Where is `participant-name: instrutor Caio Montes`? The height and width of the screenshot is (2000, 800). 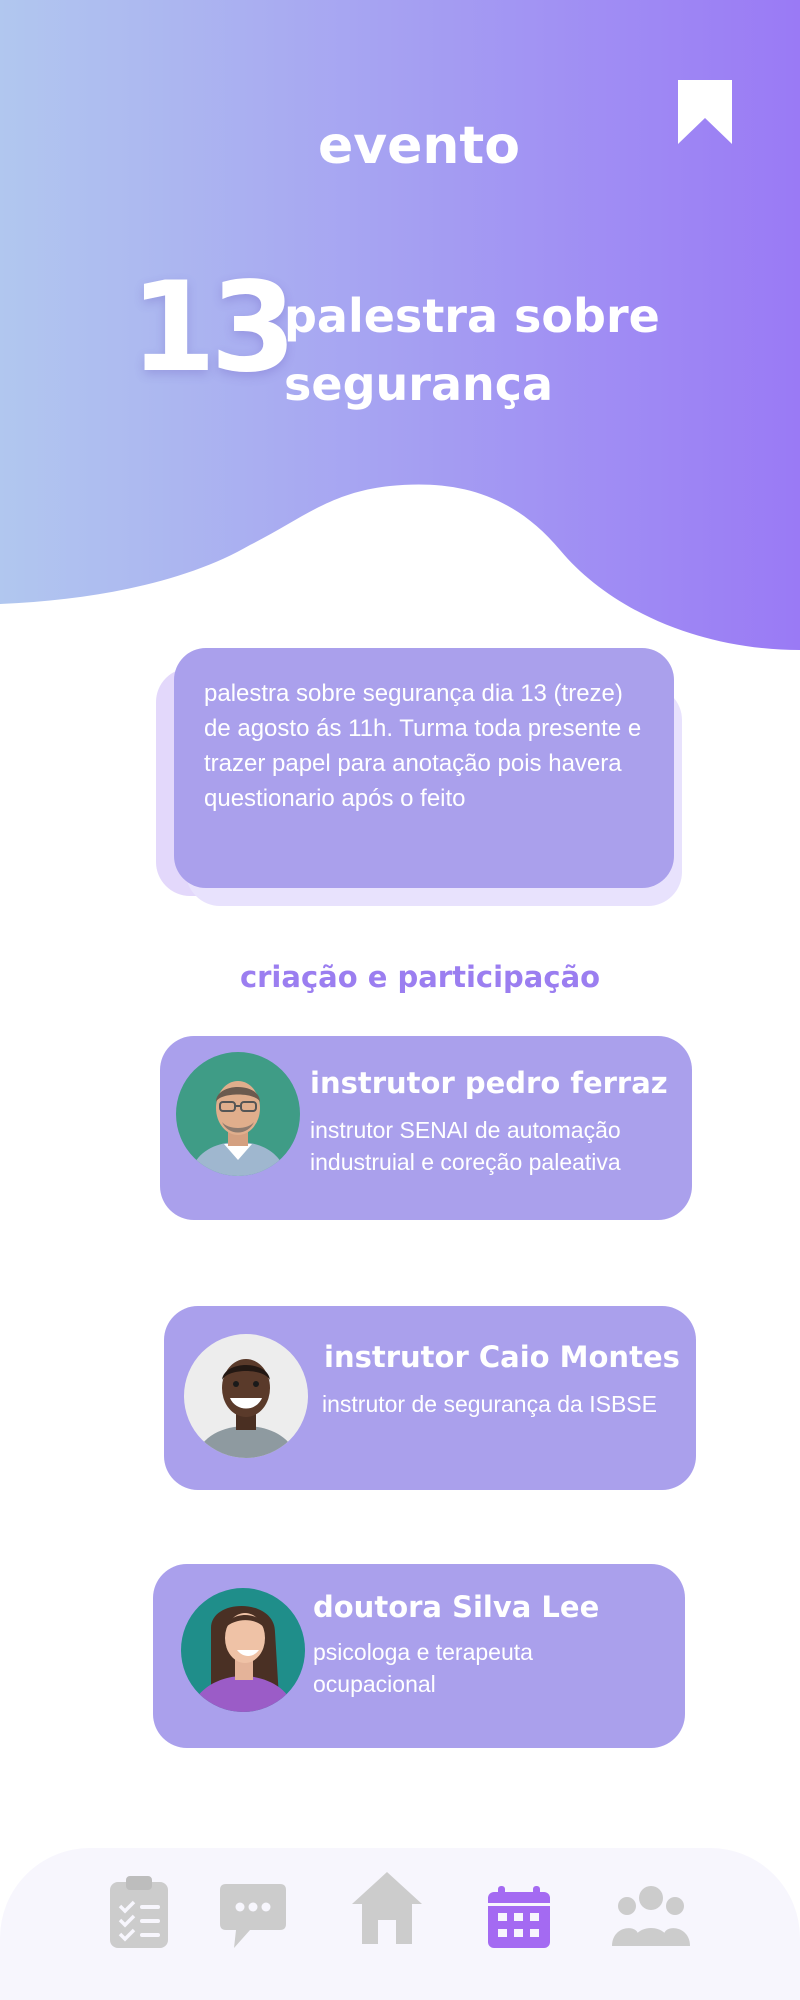 participant-name: instrutor Caio Montes is located at coordinates (502, 1357).